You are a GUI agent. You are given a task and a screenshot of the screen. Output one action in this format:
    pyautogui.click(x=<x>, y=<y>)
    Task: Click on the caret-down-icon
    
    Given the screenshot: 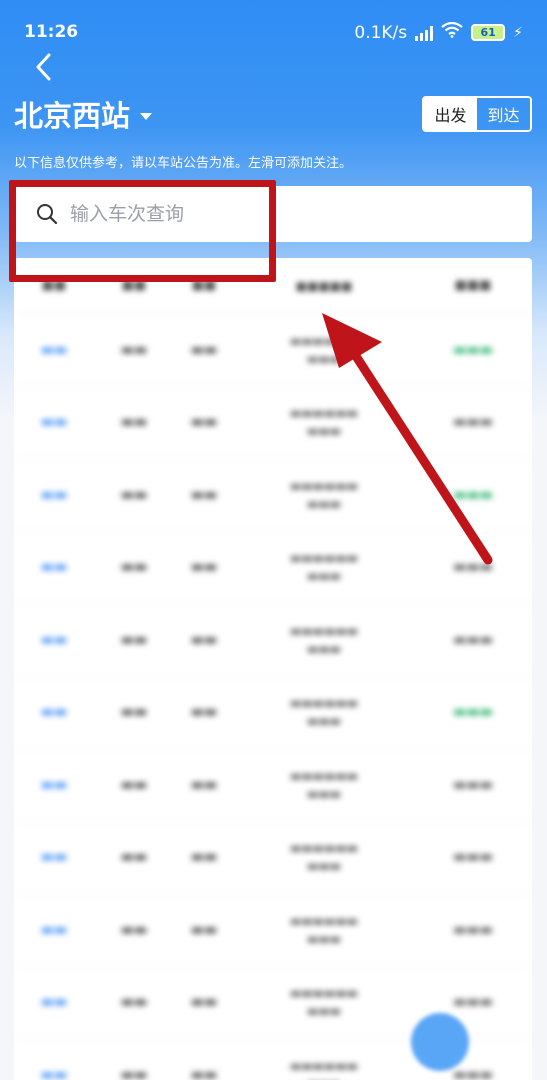 What is the action you would take?
    pyautogui.click(x=146, y=116)
    